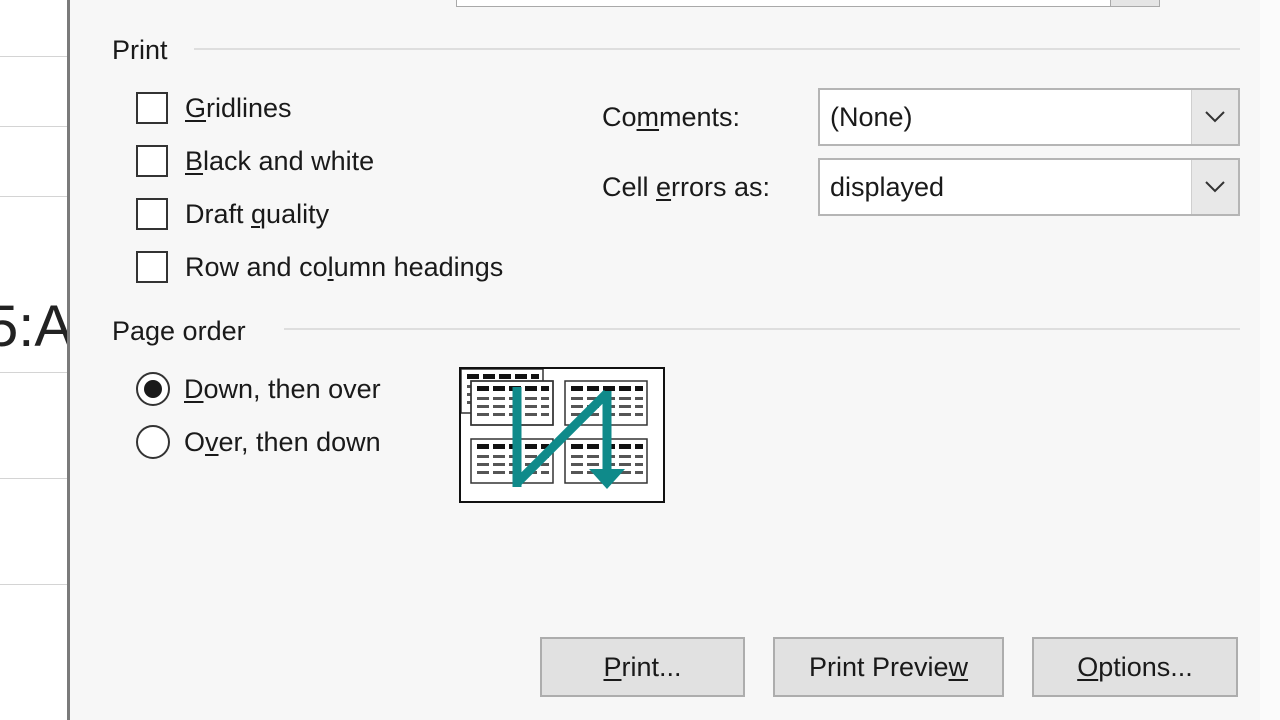 This screenshot has width=1280, height=720. What do you see at coordinates (1029, 117) in the screenshot?
I see `comments-dropdown: (None)` at bounding box center [1029, 117].